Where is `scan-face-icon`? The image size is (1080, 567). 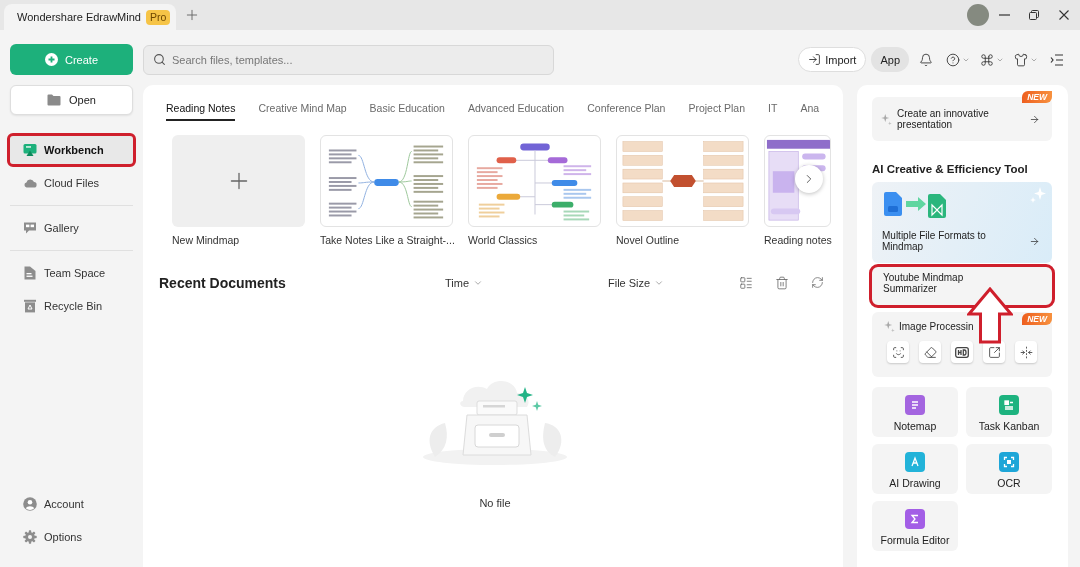
scan-face-icon is located at coordinates (898, 352).